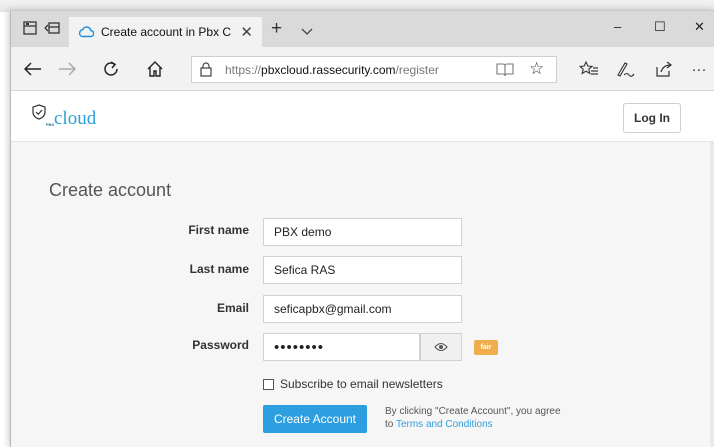 This screenshot has height=447, width=714. What do you see at coordinates (32, 29) in the screenshot?
I see `tab-manager-icon` at bounding box center [32, 29].